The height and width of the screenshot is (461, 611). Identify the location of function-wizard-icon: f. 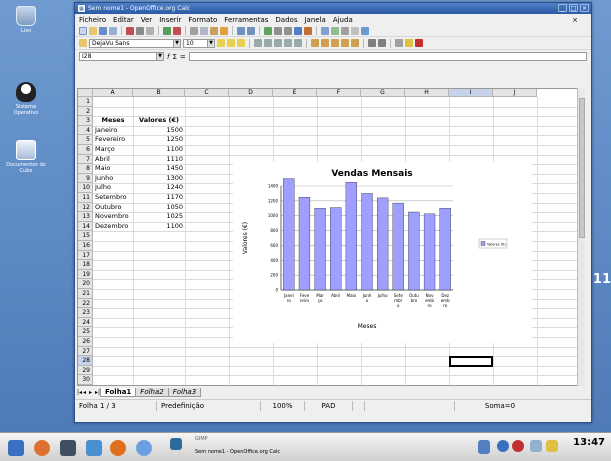
(168, 57).